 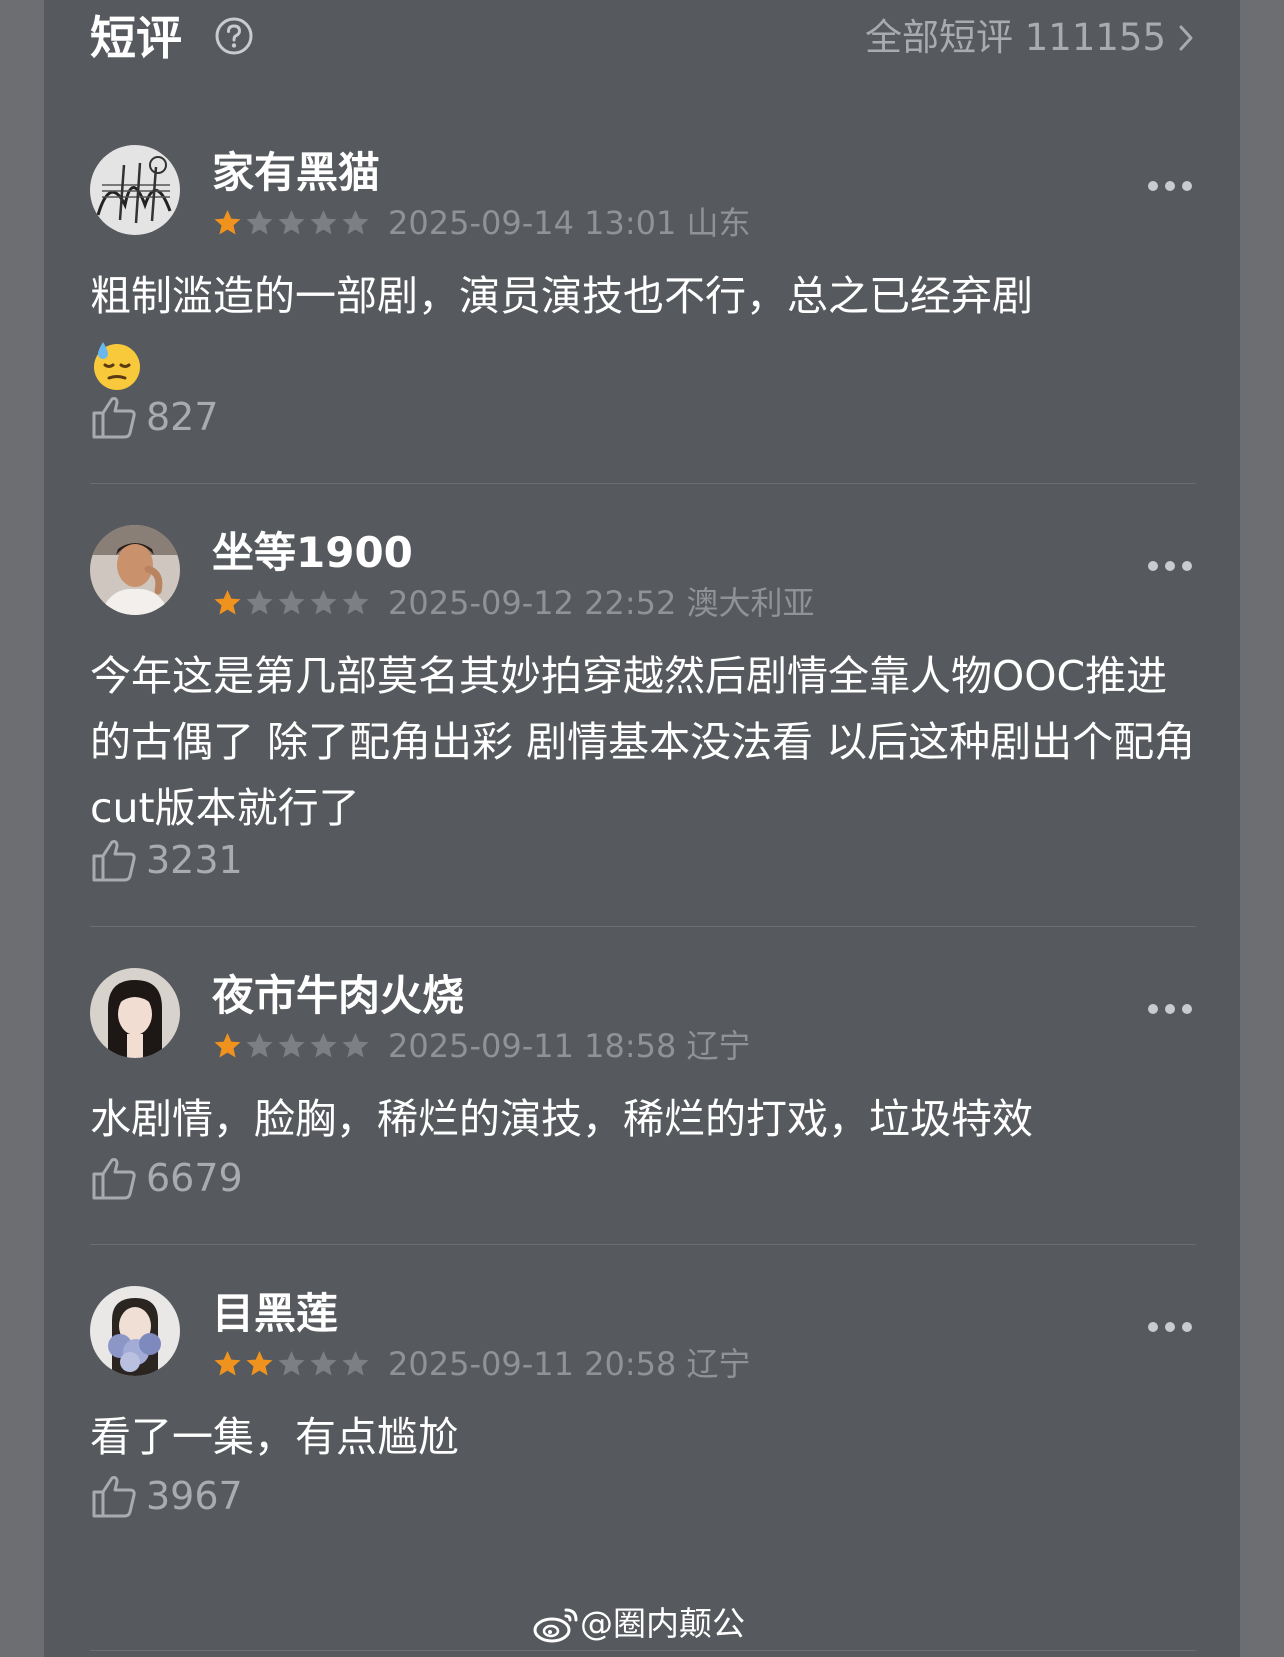 I want to click on like-count: 3231, so click(x=194, y=860).